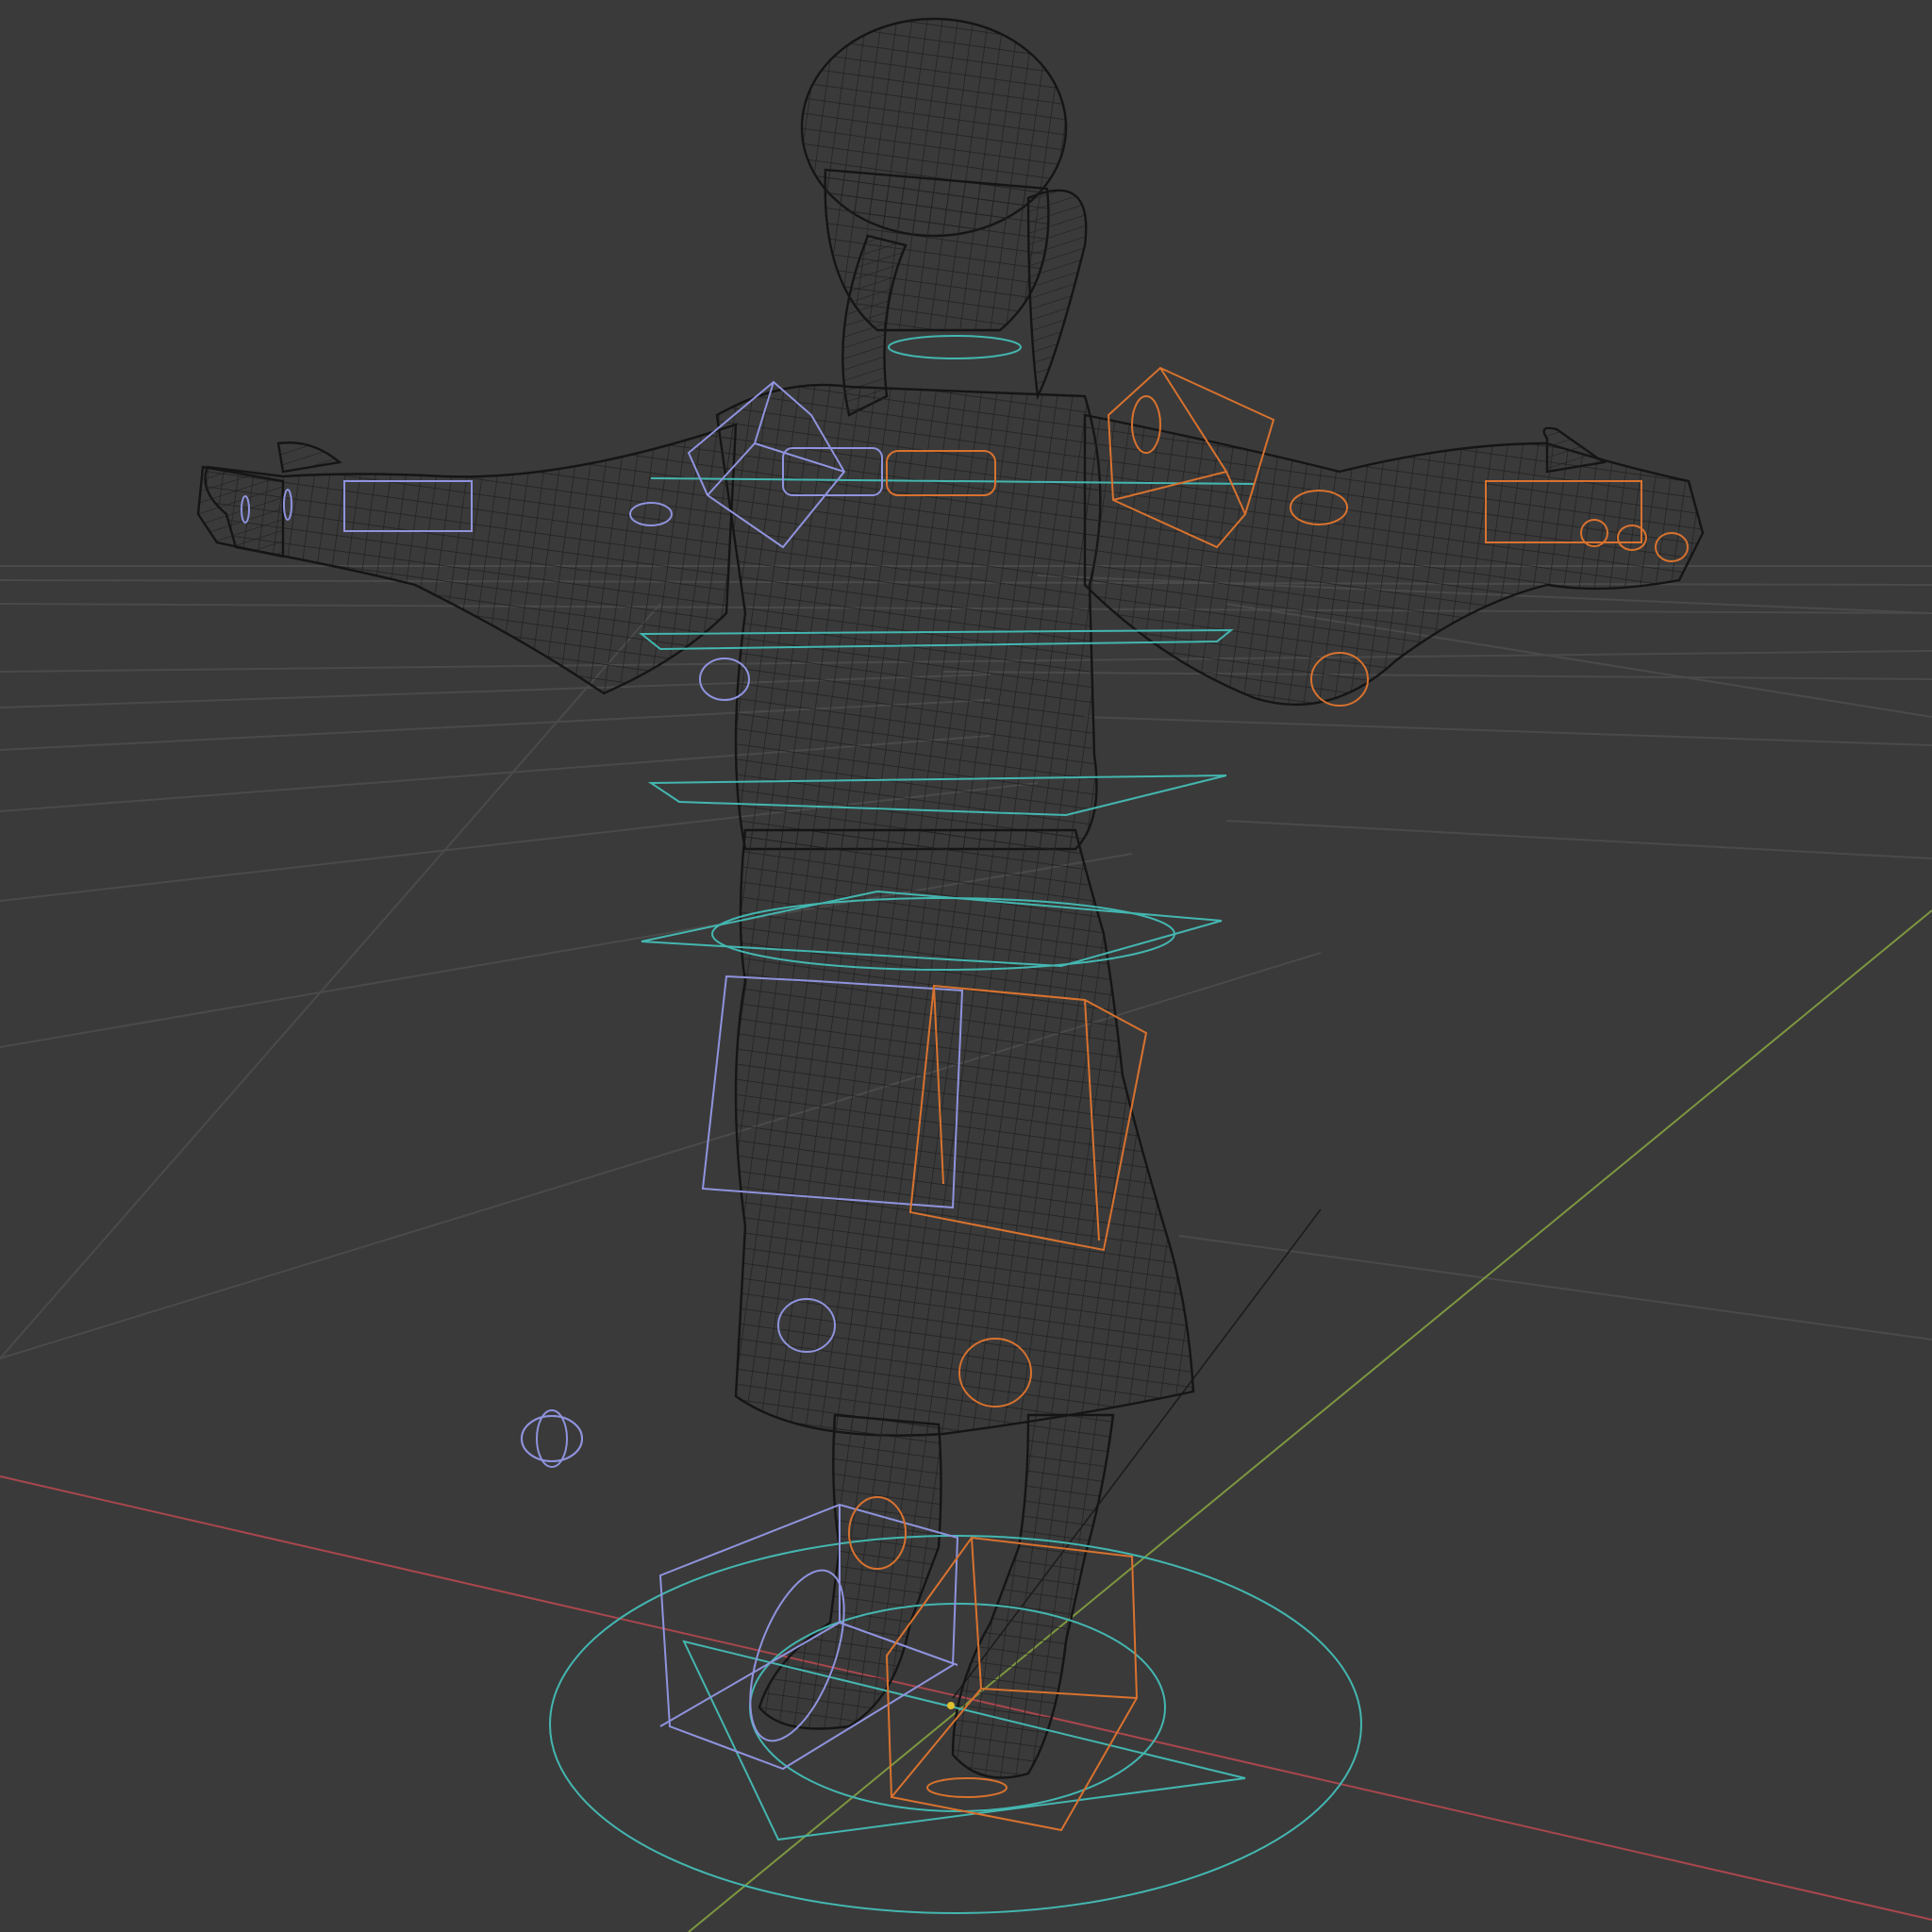  I want to click on neck-control, so click(955, 347).